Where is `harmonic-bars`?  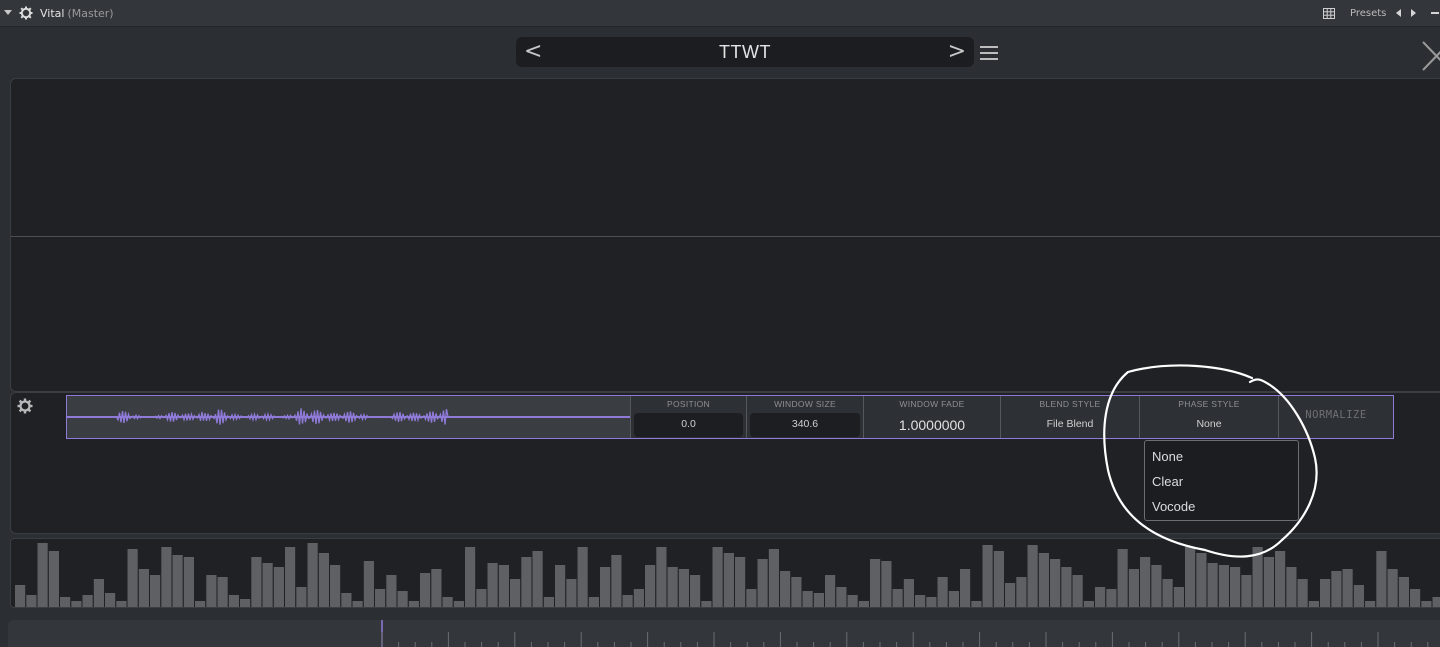
harmonic-bars is located at coordinates (725, 573).